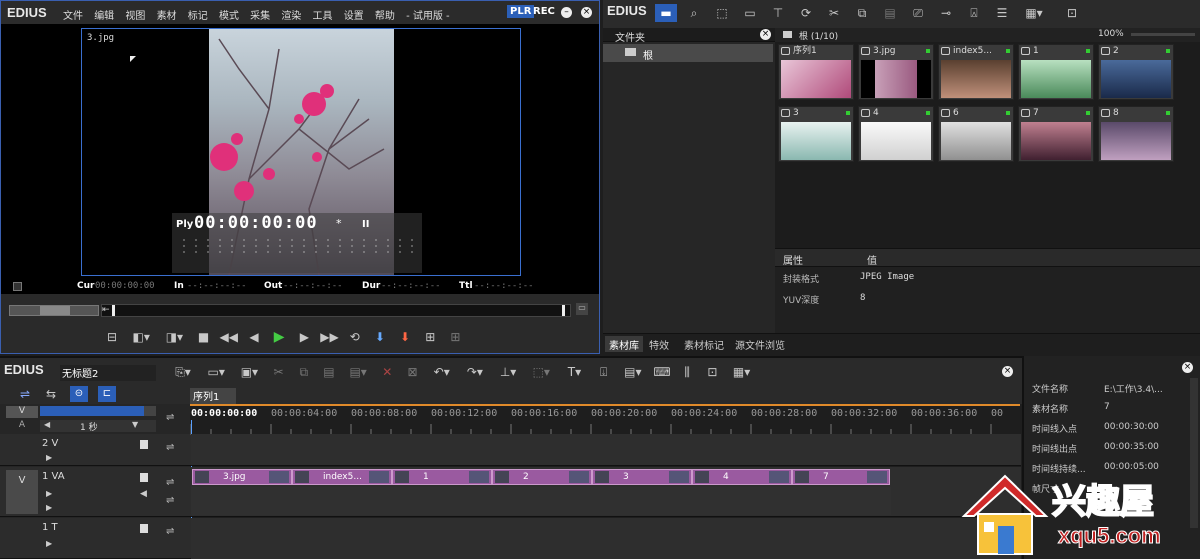  Describe the element at coordinates (107, 394) in the screenshot. I see `group-icon: ⊏` at that location.